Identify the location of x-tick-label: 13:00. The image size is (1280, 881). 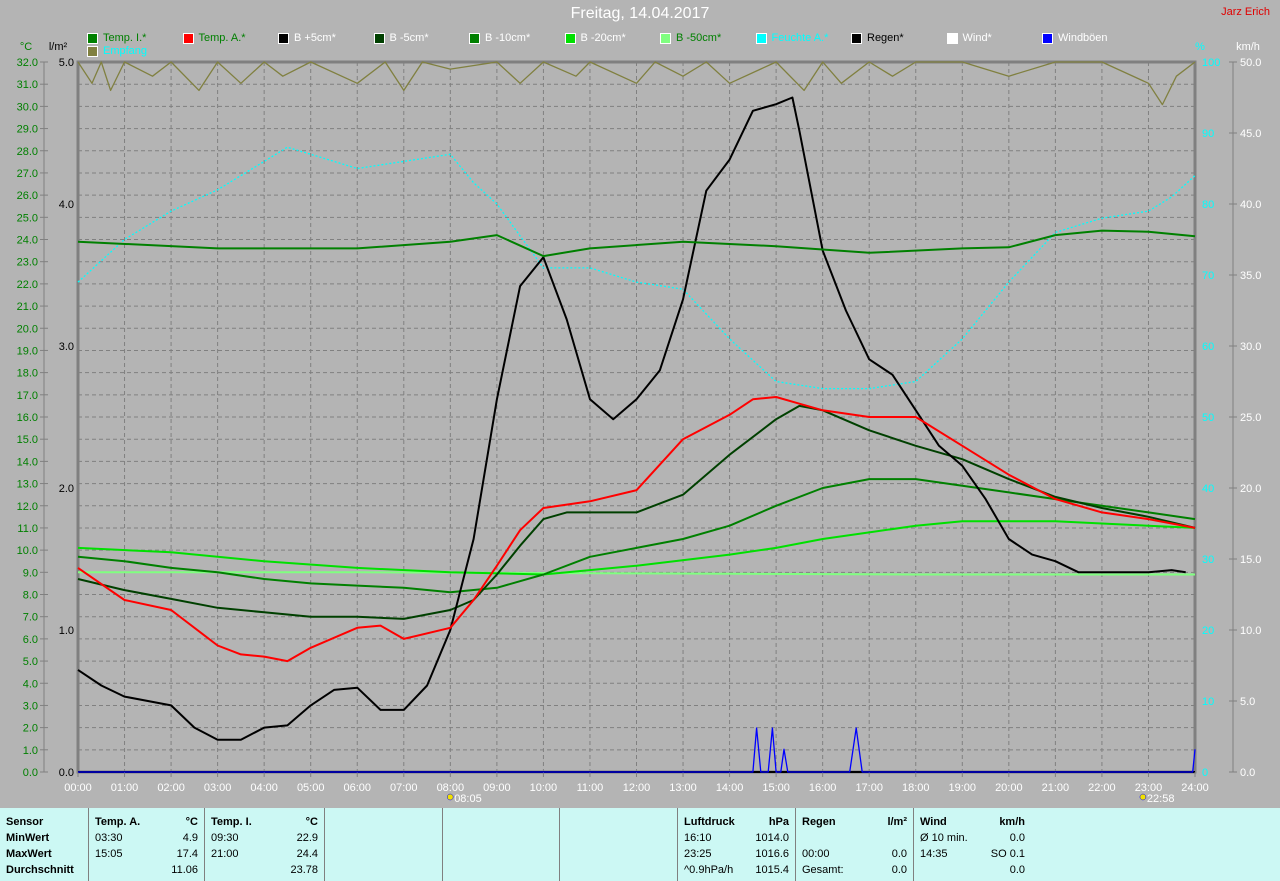
(683, 788).